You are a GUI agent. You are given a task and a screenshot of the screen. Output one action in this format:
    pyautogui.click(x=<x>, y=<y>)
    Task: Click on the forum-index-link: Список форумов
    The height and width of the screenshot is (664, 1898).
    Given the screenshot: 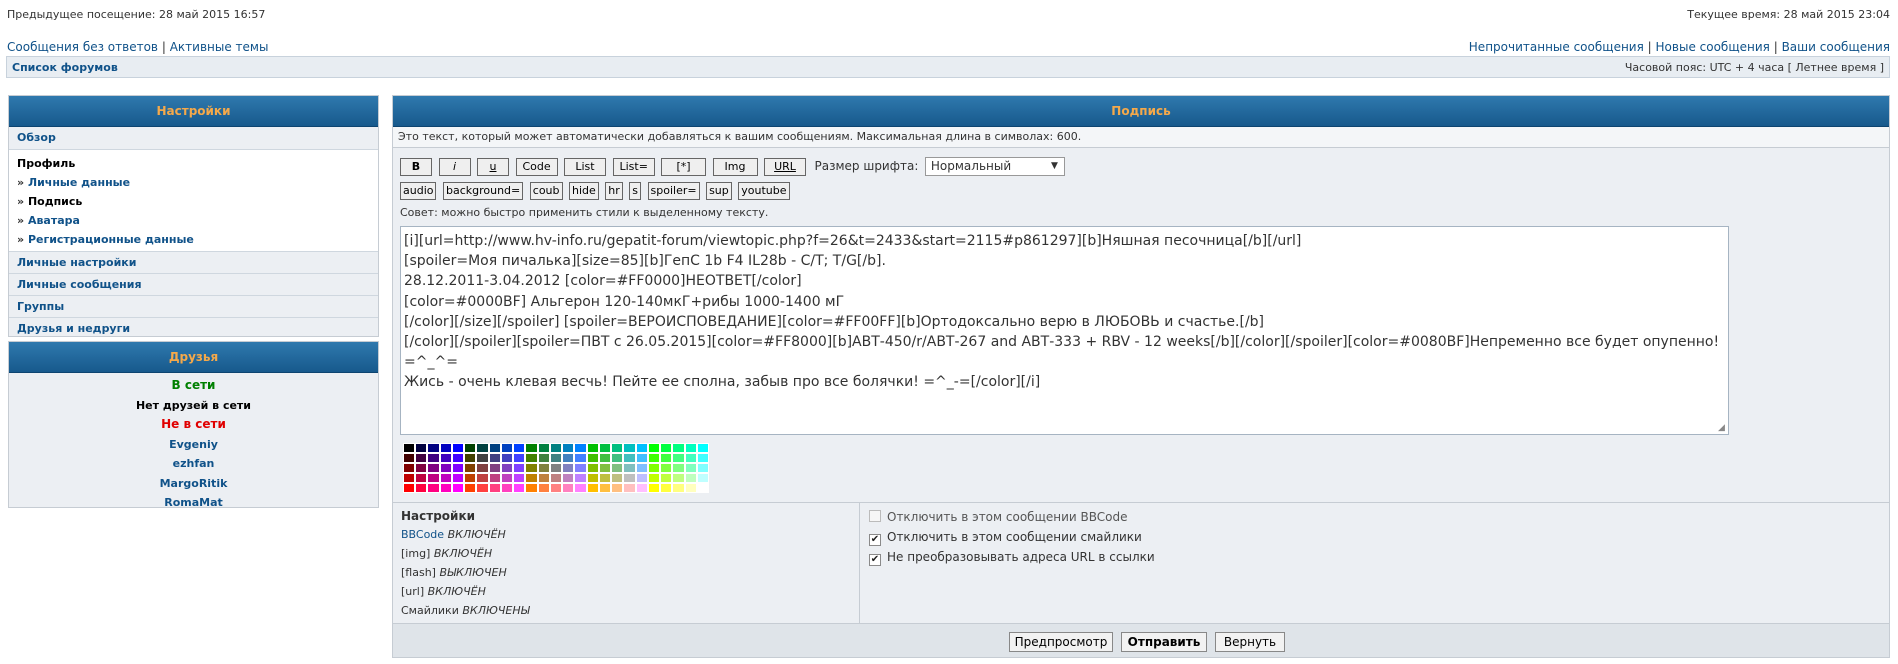 What is the action you would take?
    pyautogui.click(x=65, y=67)
    